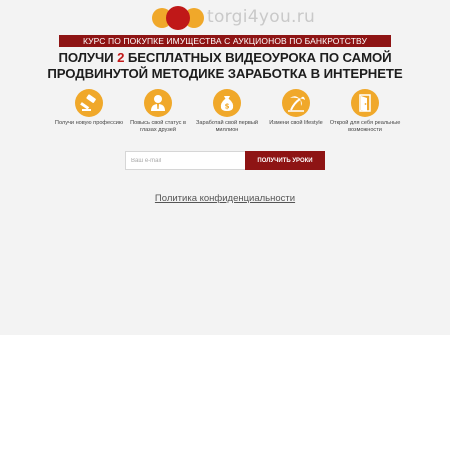 This screenshot has height=450, width=450. Describe the element at coordinates (89, 103) in the screenshot. I see `gavel-icon` at that location.